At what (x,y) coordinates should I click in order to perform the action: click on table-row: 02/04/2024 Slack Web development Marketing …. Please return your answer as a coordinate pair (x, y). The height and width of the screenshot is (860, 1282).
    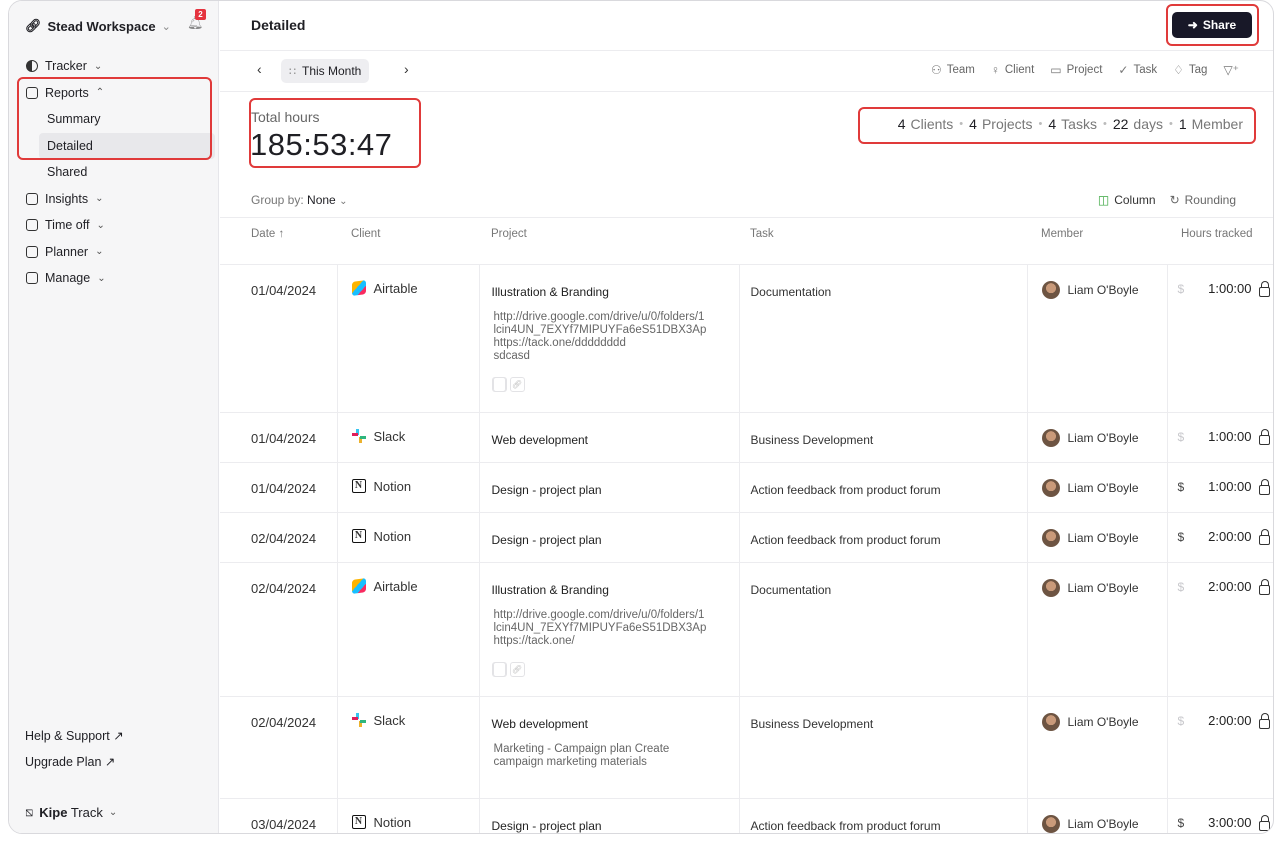
    Looking at the image, I should click on (746, 746).